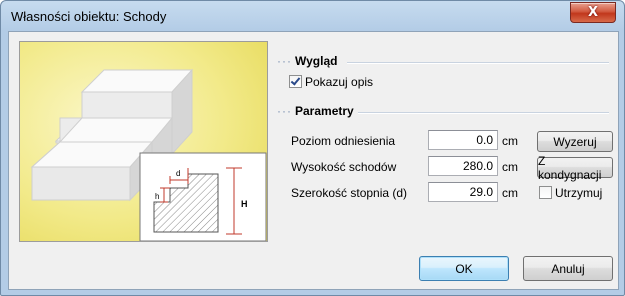 The image size is (625, 296). Describe the element at coordinates (575, 141) in the screenshot. I see `reset-button: Wyzeruj` at that location.